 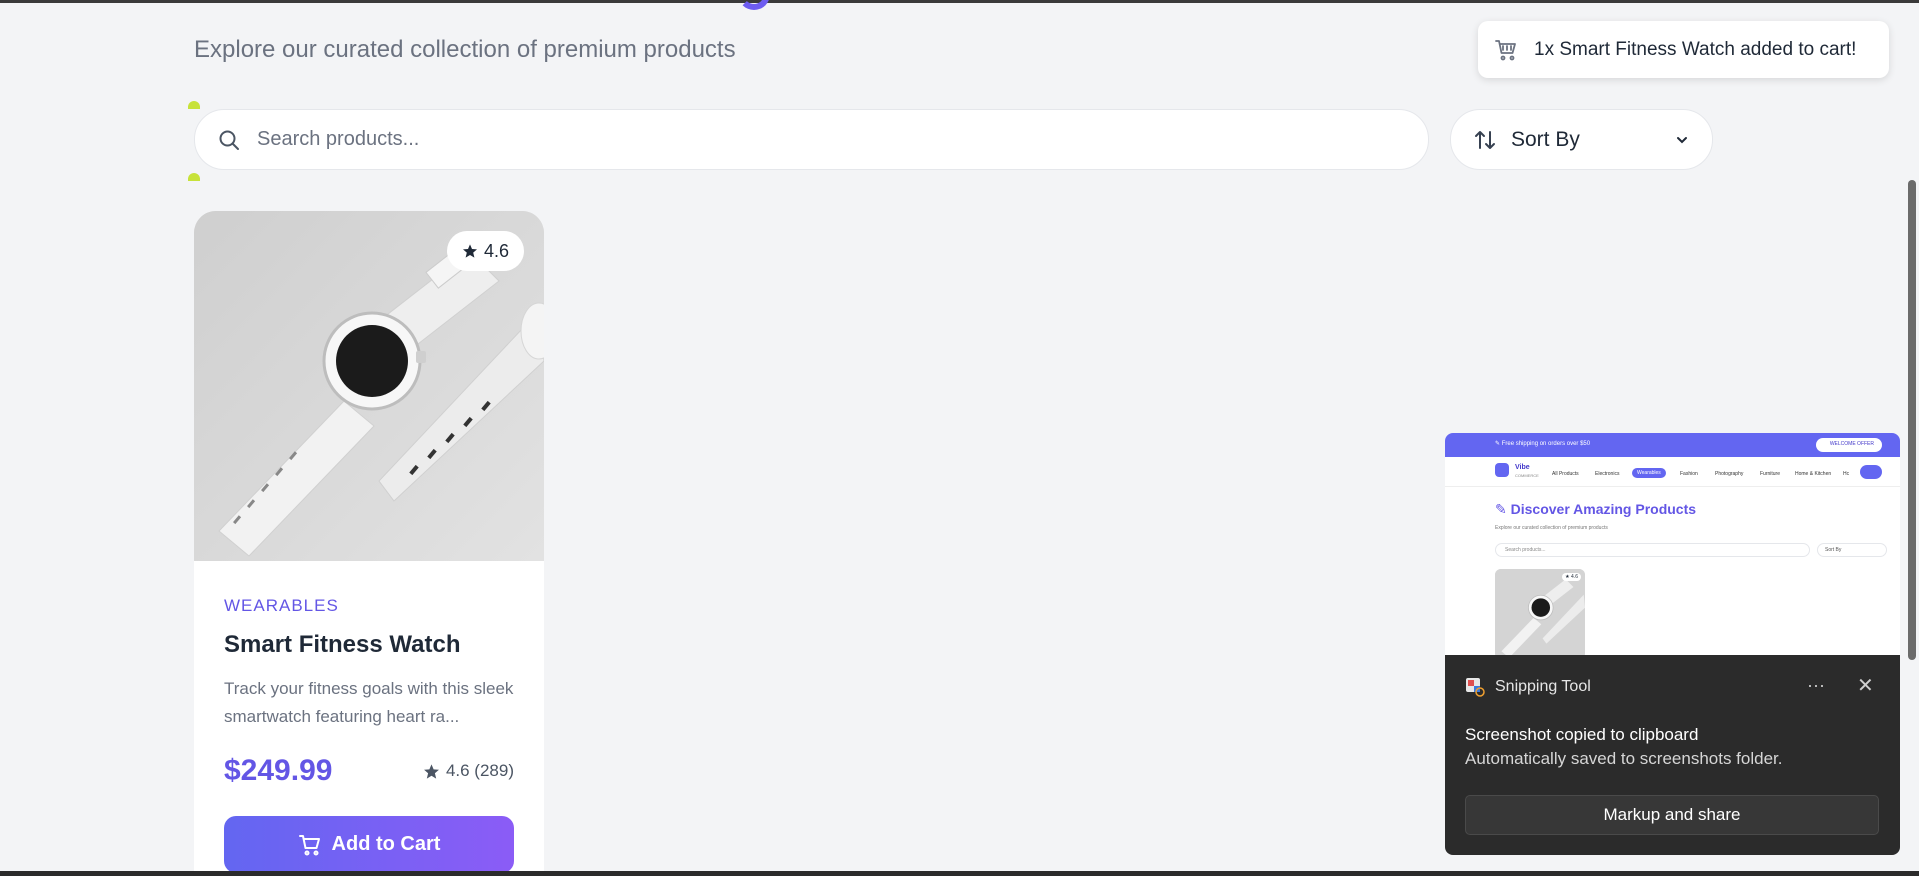 I want to click on product-image: 4.6, so click(x=369, y=386).